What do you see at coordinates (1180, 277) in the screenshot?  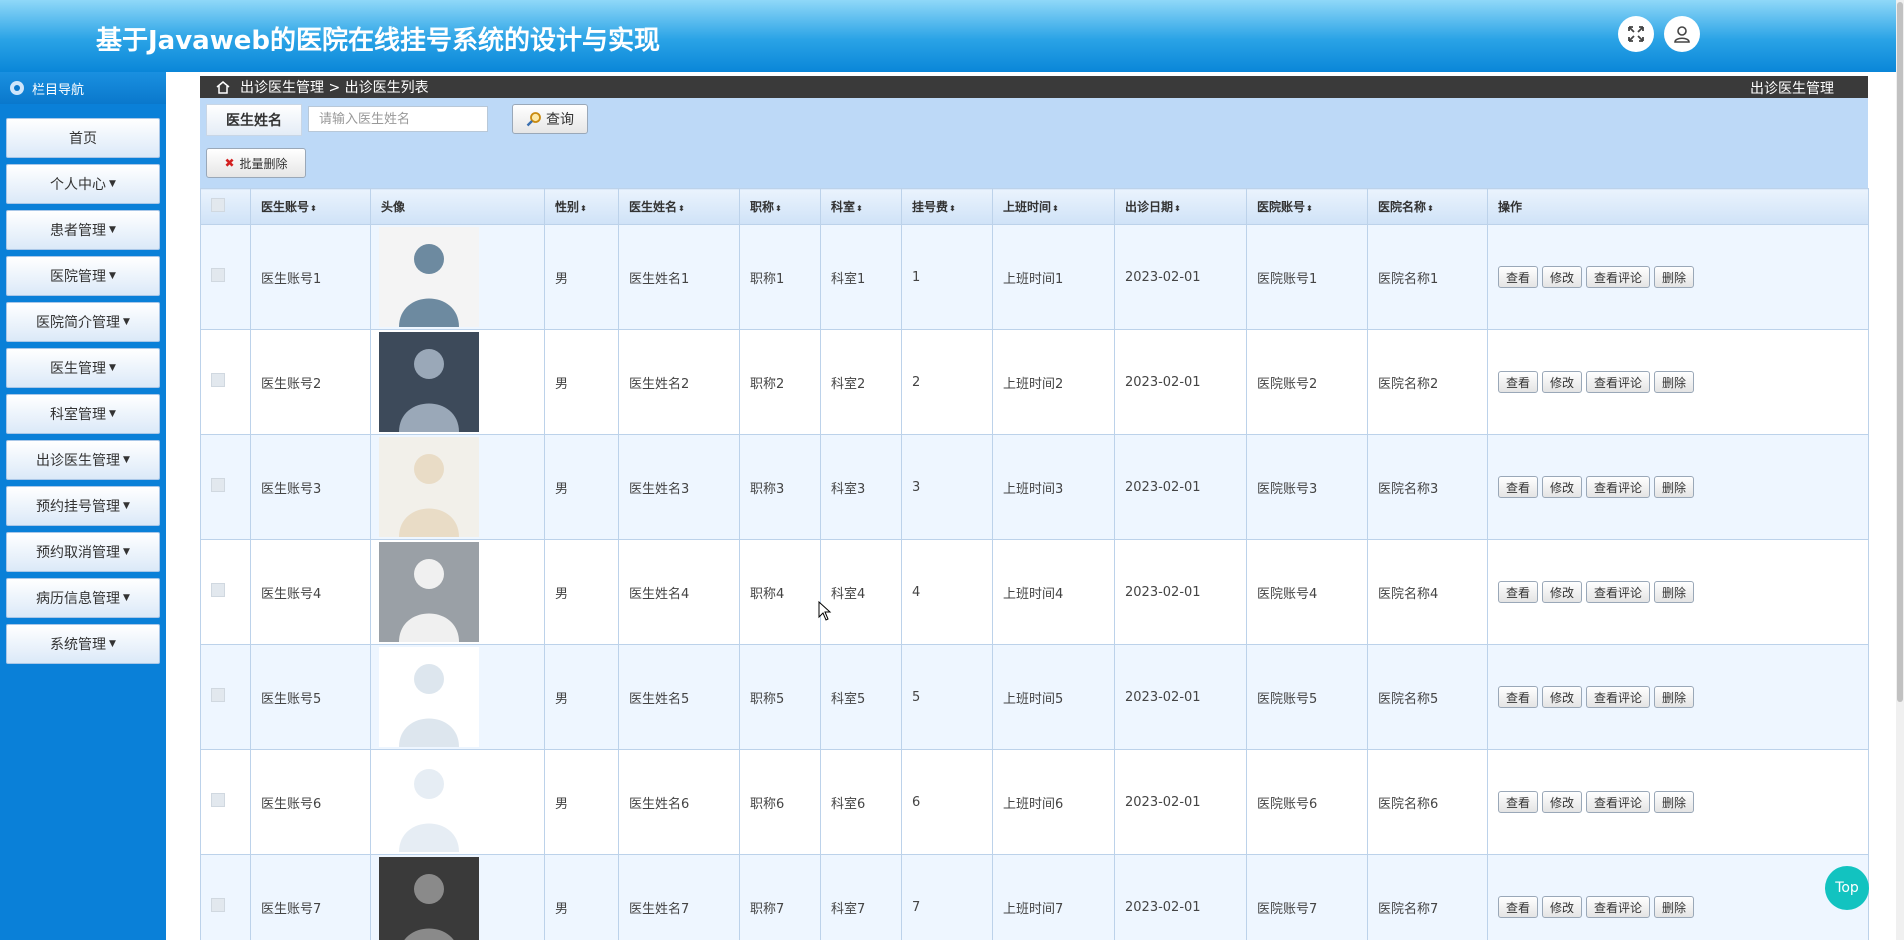 I see `cell-date: 2023-02-01` at bounding box center [1180, 277].